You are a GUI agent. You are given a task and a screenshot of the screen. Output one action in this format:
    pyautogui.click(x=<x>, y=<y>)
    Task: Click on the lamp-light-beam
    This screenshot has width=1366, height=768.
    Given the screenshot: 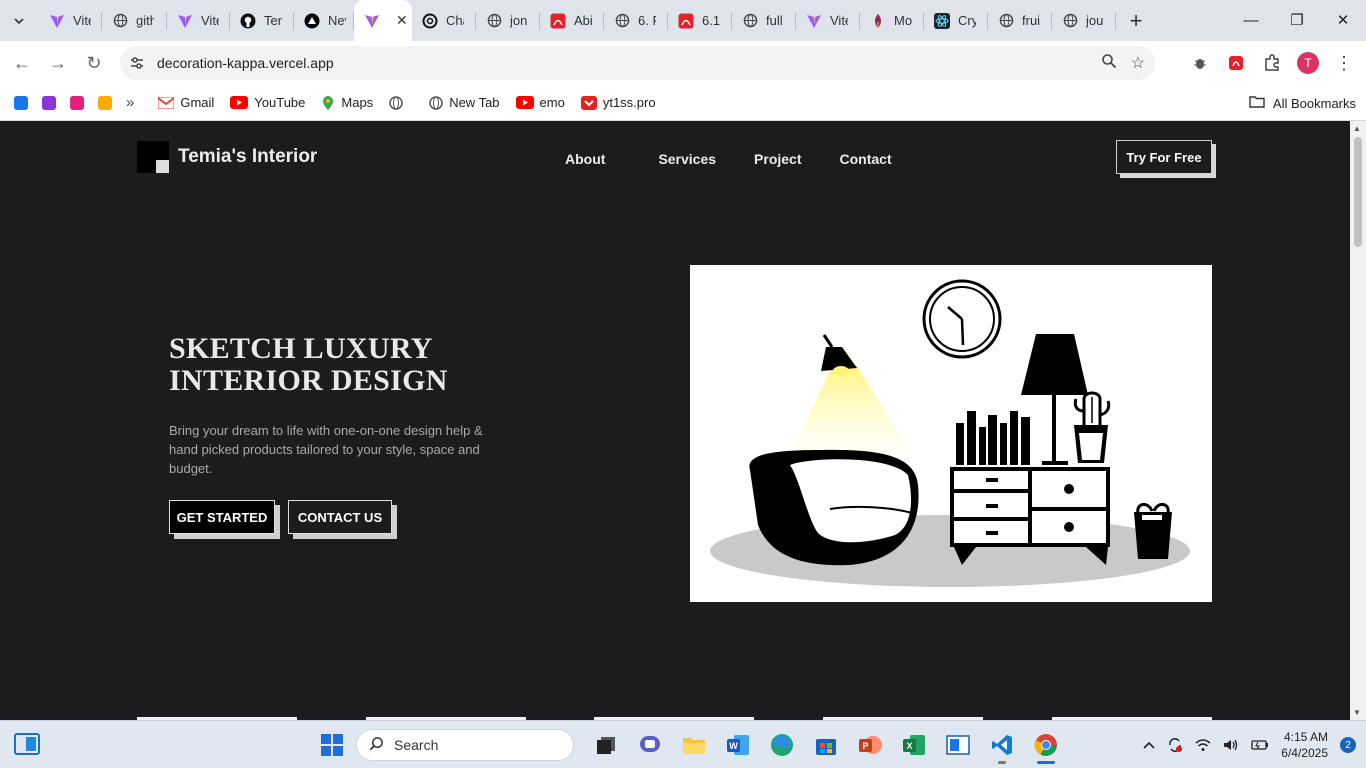 What is the action you would take?
    pyautogui.click(x=851, y=410)
    